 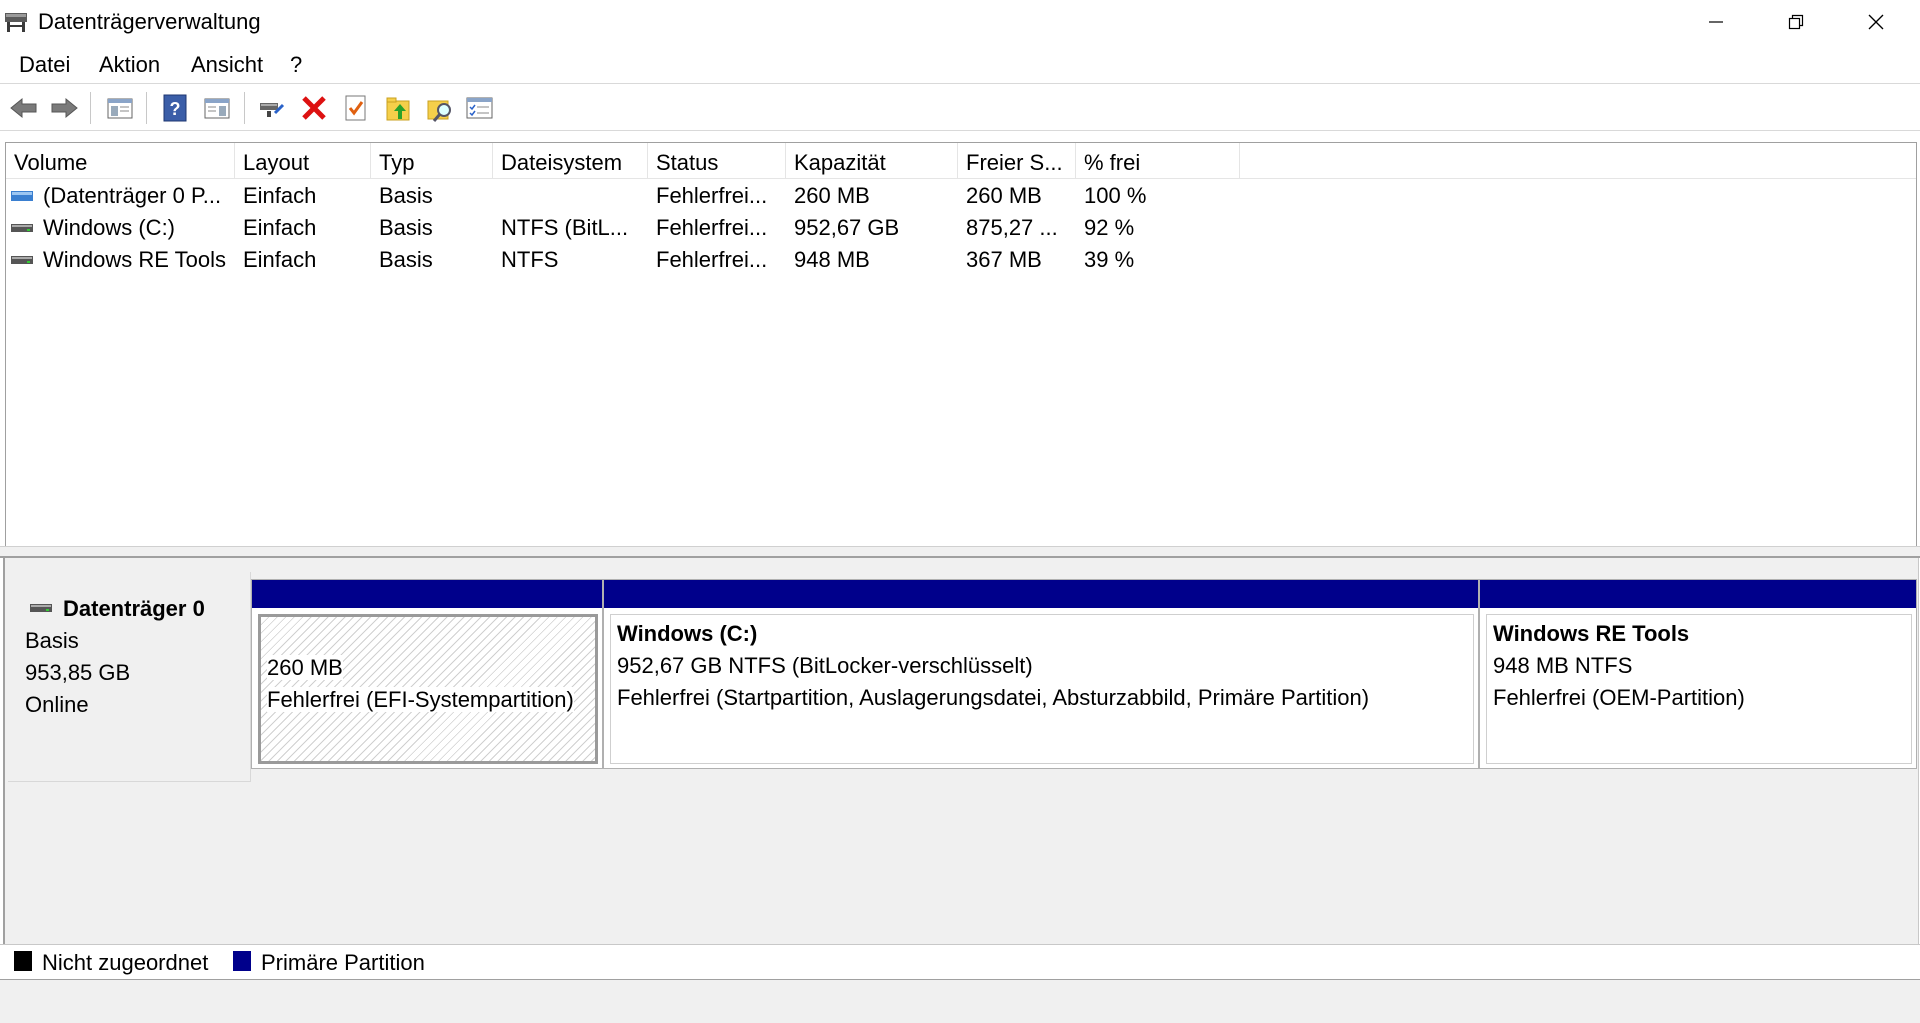 I want to click on properties-button, so click(x=356, y=108).